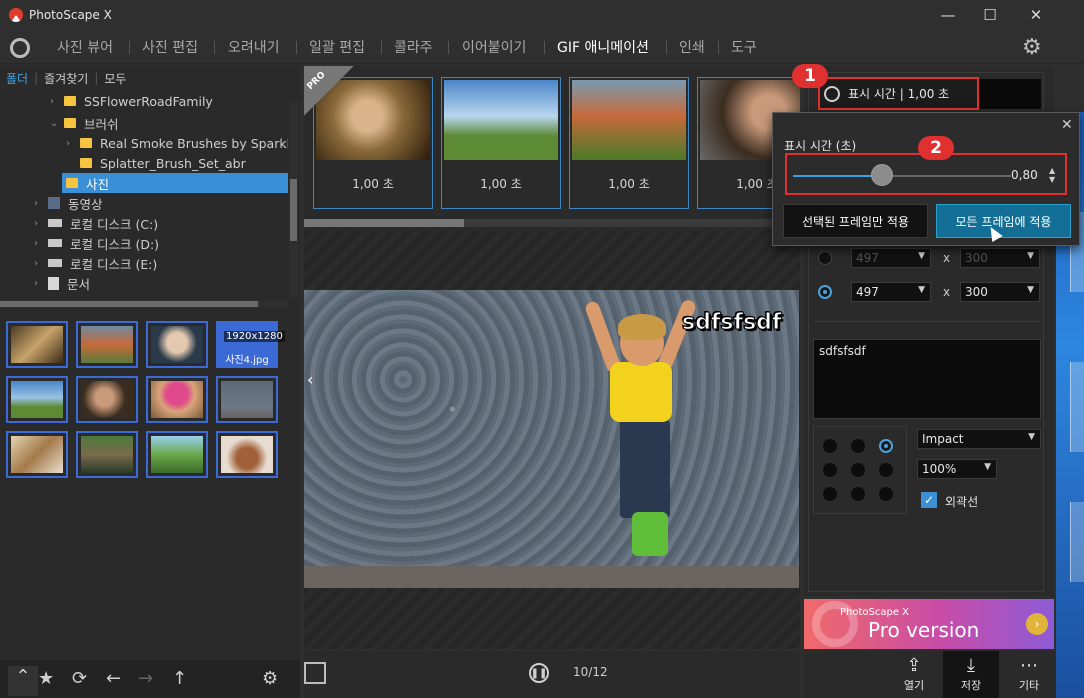 The width and height of the screenshot is (1084, 698). Describe the element at coordinates (270, 678) in the screenshot. I see `folder-settings-gear-icon: ⚙` at that location.